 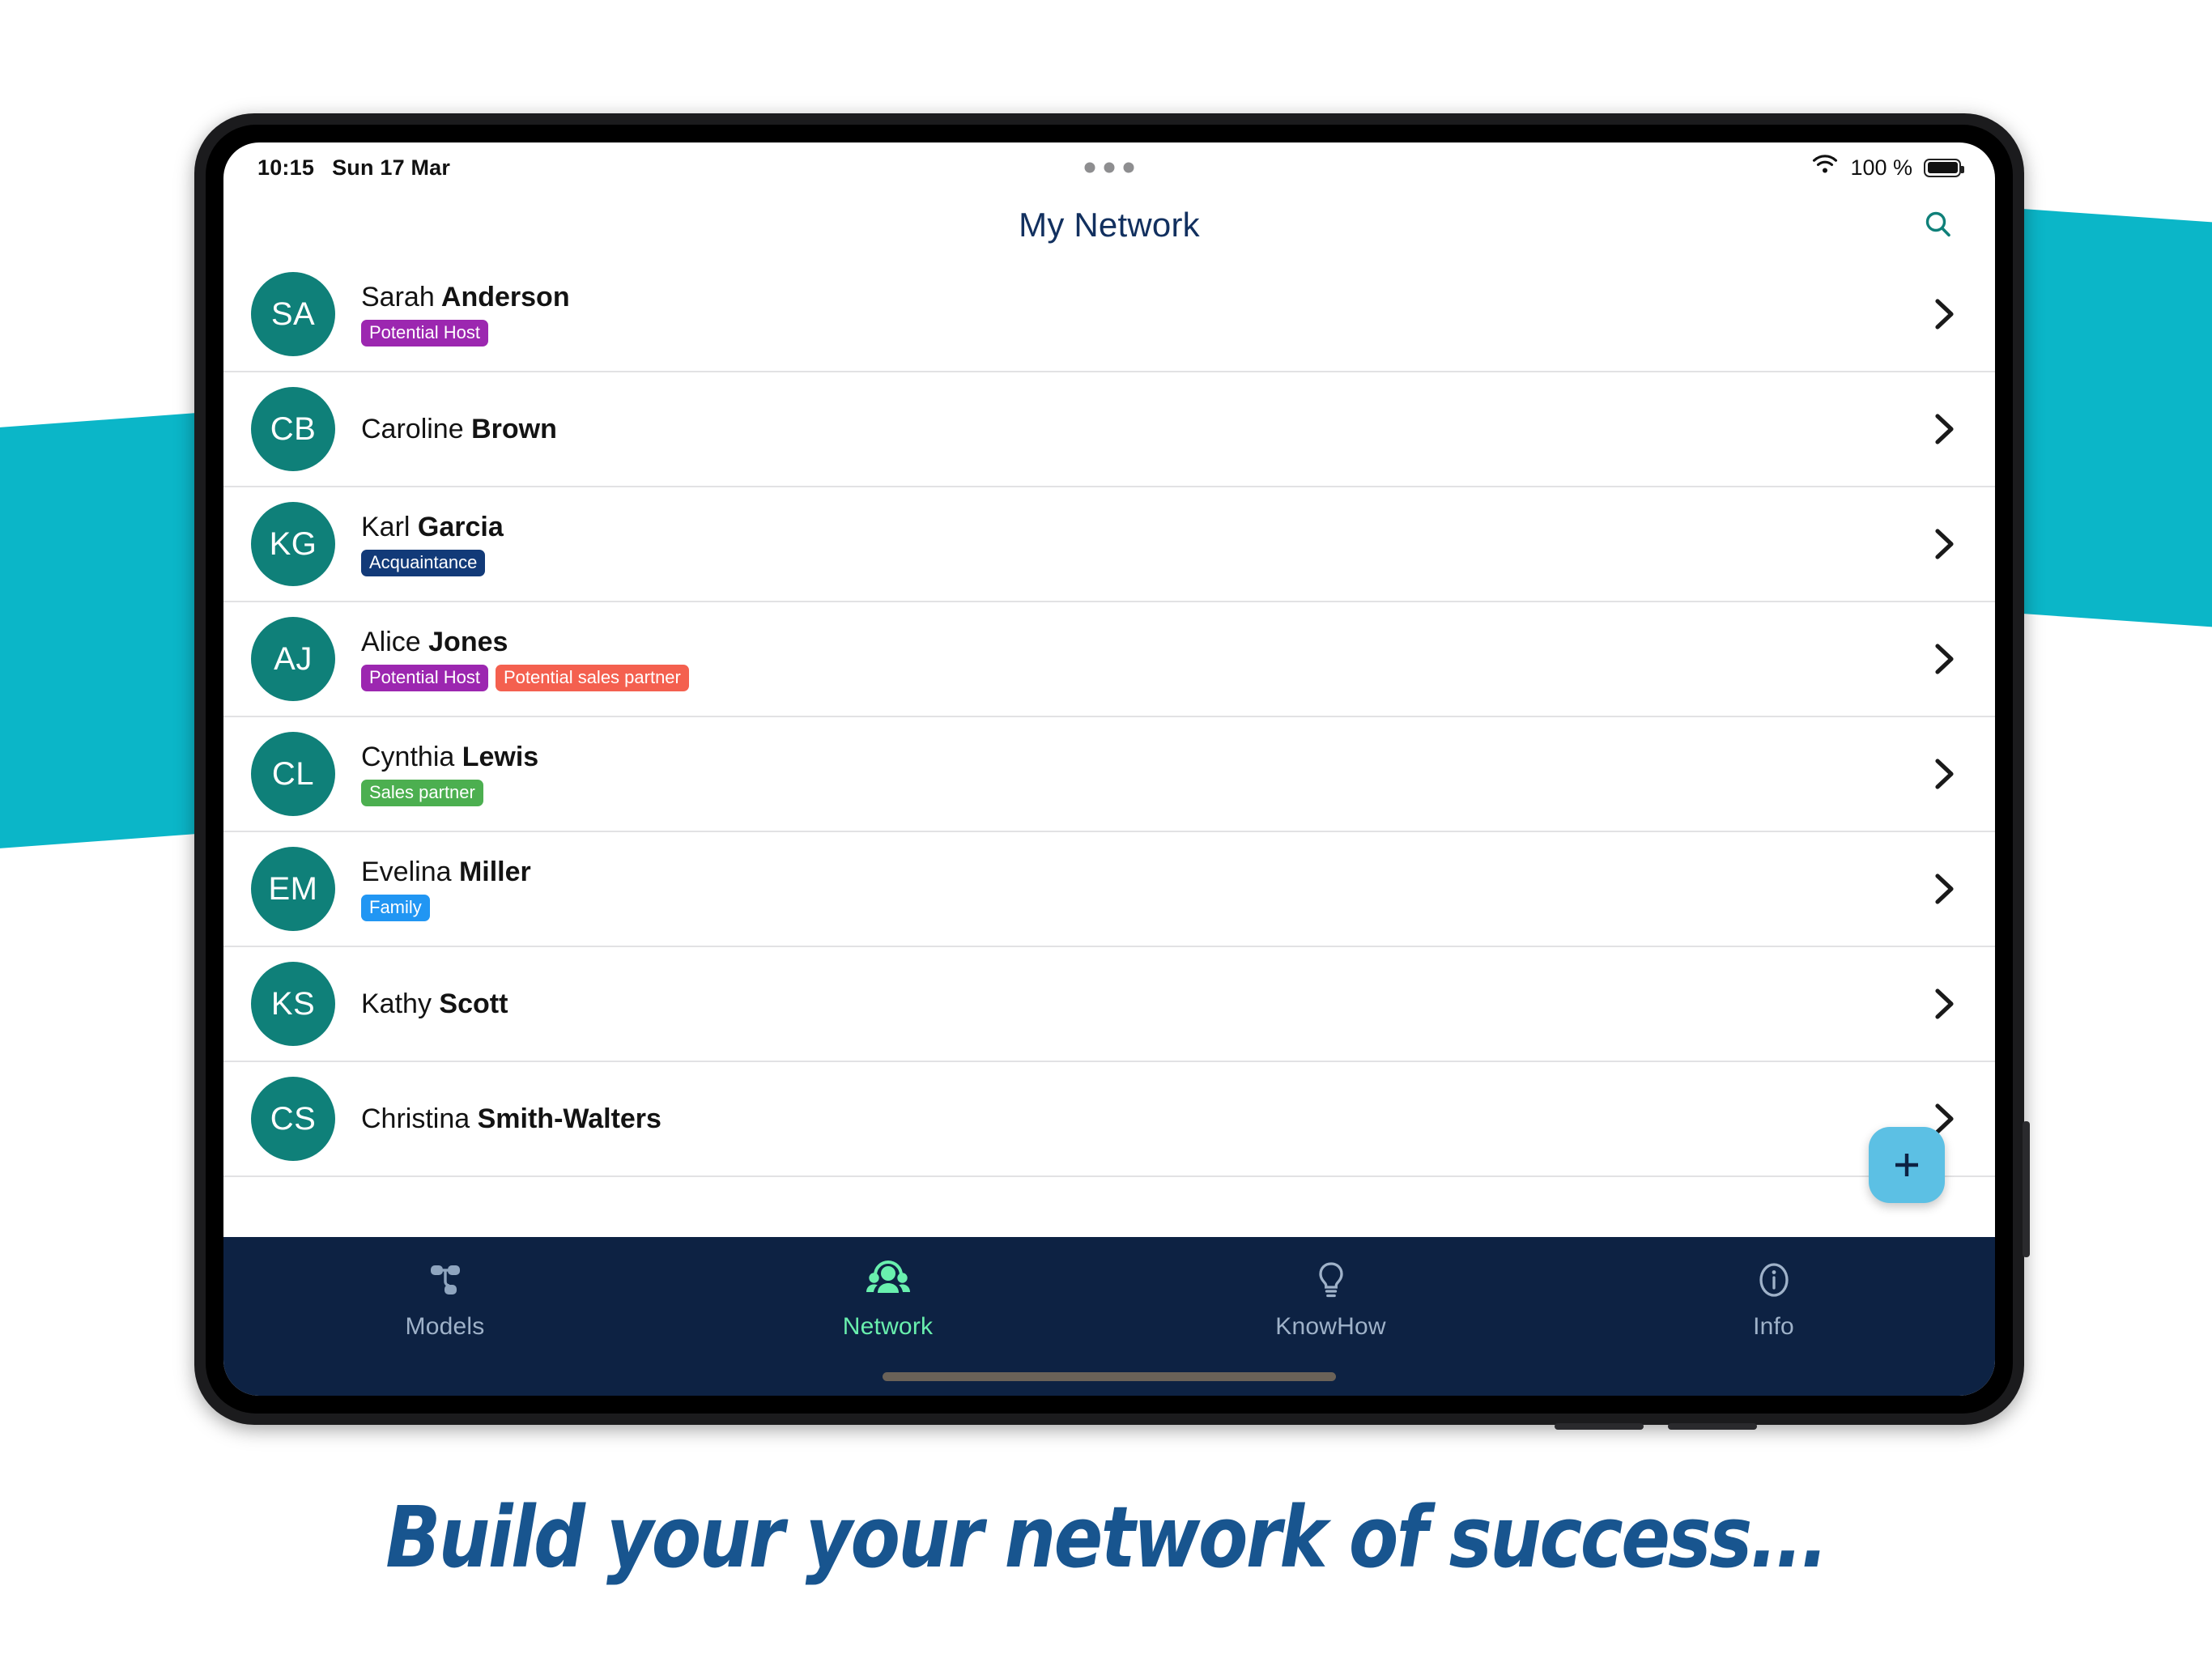 I want to click on plus-icon, so click(x=1907, y=1165).